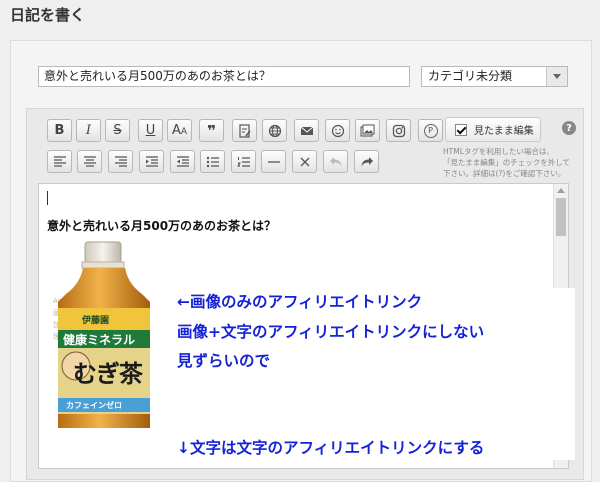 This screenshot has width=600, height=482. Describe the element at coordinates (470, 76) in the screenshot. I see `category-selected-value: カテゴリ未分類` at that location.